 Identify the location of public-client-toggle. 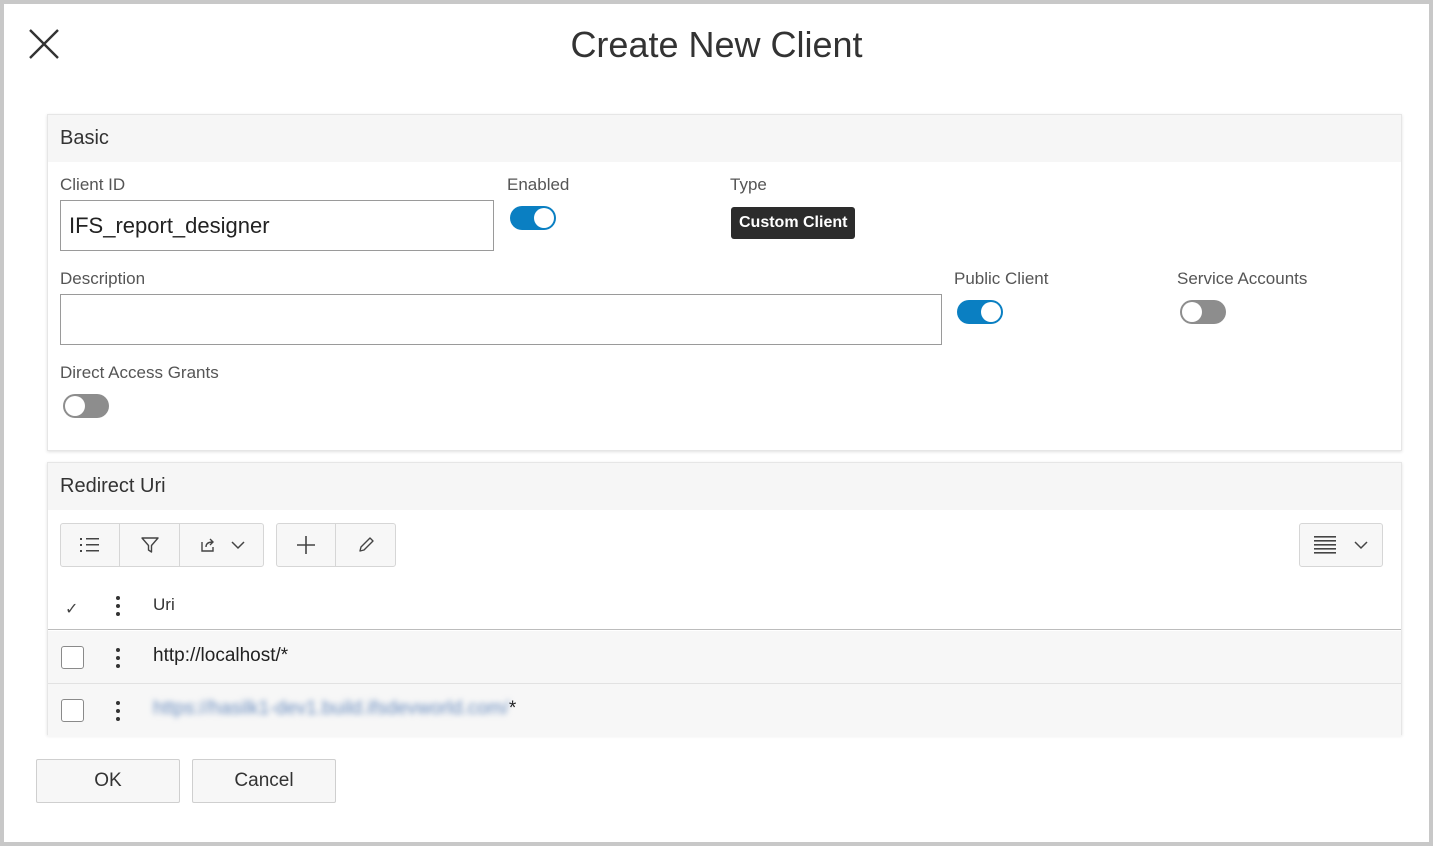
(980, 312).